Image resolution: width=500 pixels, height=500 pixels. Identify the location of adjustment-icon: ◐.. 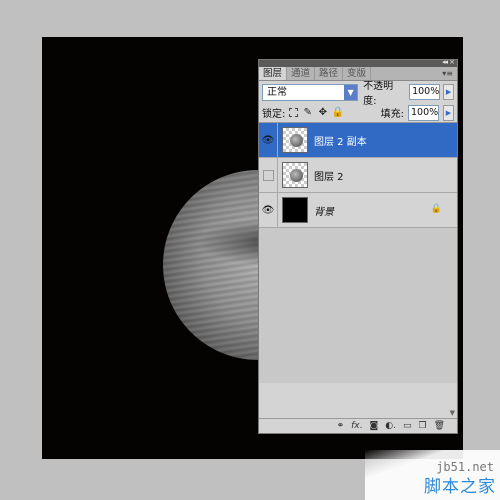
(390, 426).